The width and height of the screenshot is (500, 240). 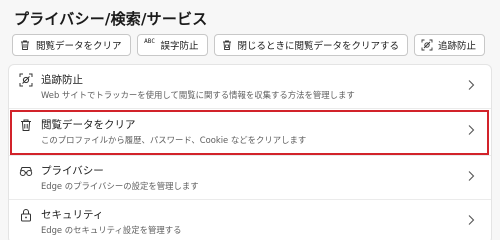 I want to click on settings-row-description: このプロファイルから履歴、パスワード、Cookie などをクリアします, so click(x=174, y=140).